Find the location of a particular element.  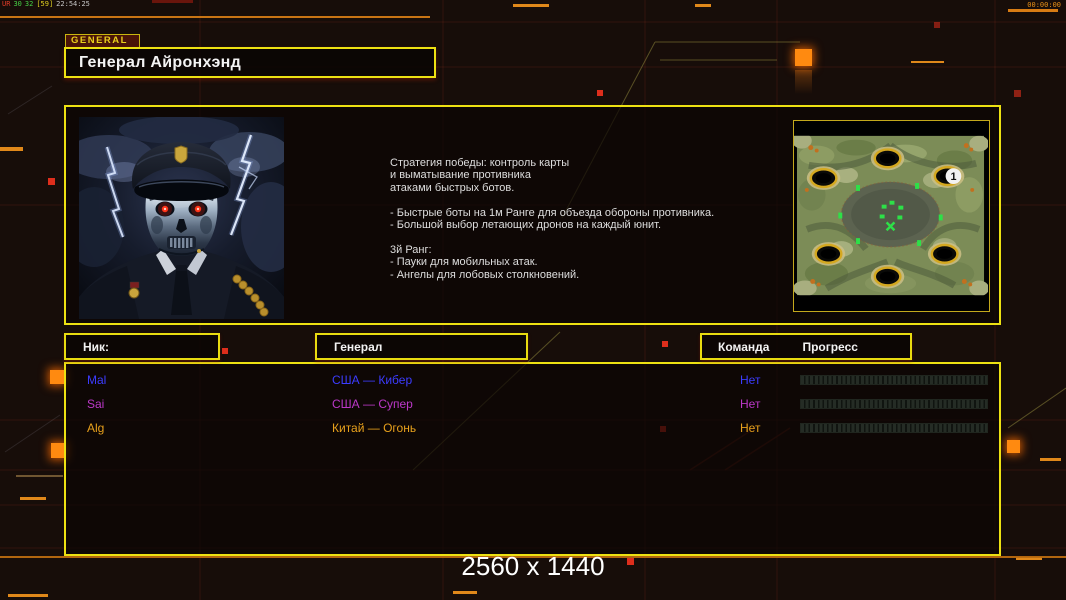

header-general-label: Генерал is located at coordinates (358, 346).